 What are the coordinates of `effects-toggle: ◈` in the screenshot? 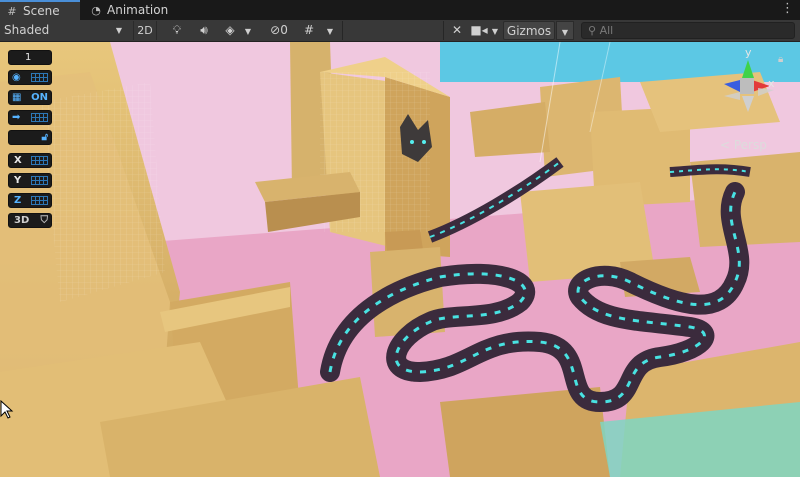 It's located at (230, 30).